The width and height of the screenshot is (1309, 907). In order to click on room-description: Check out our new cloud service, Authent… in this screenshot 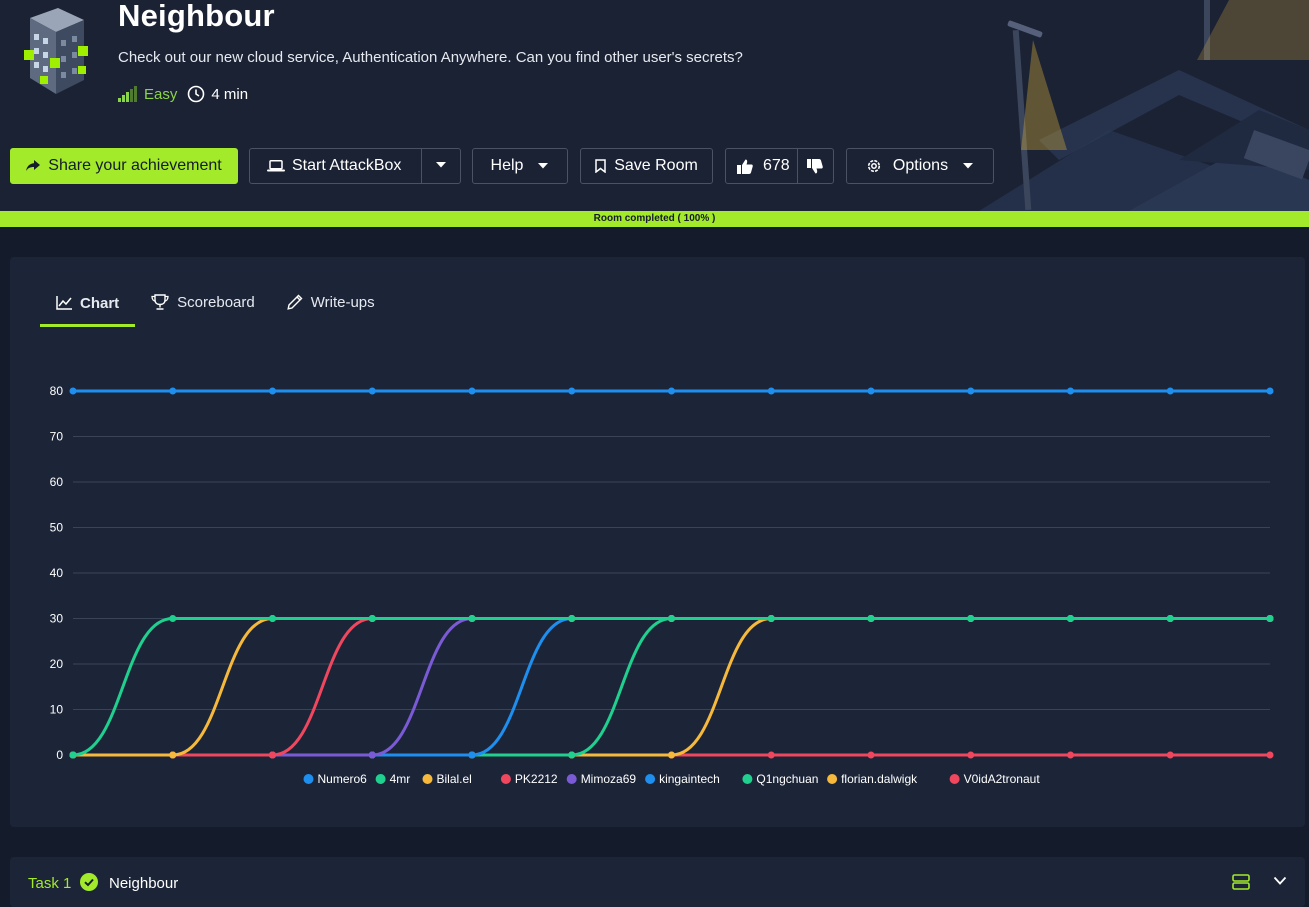, I will do `click(430, 57)`.